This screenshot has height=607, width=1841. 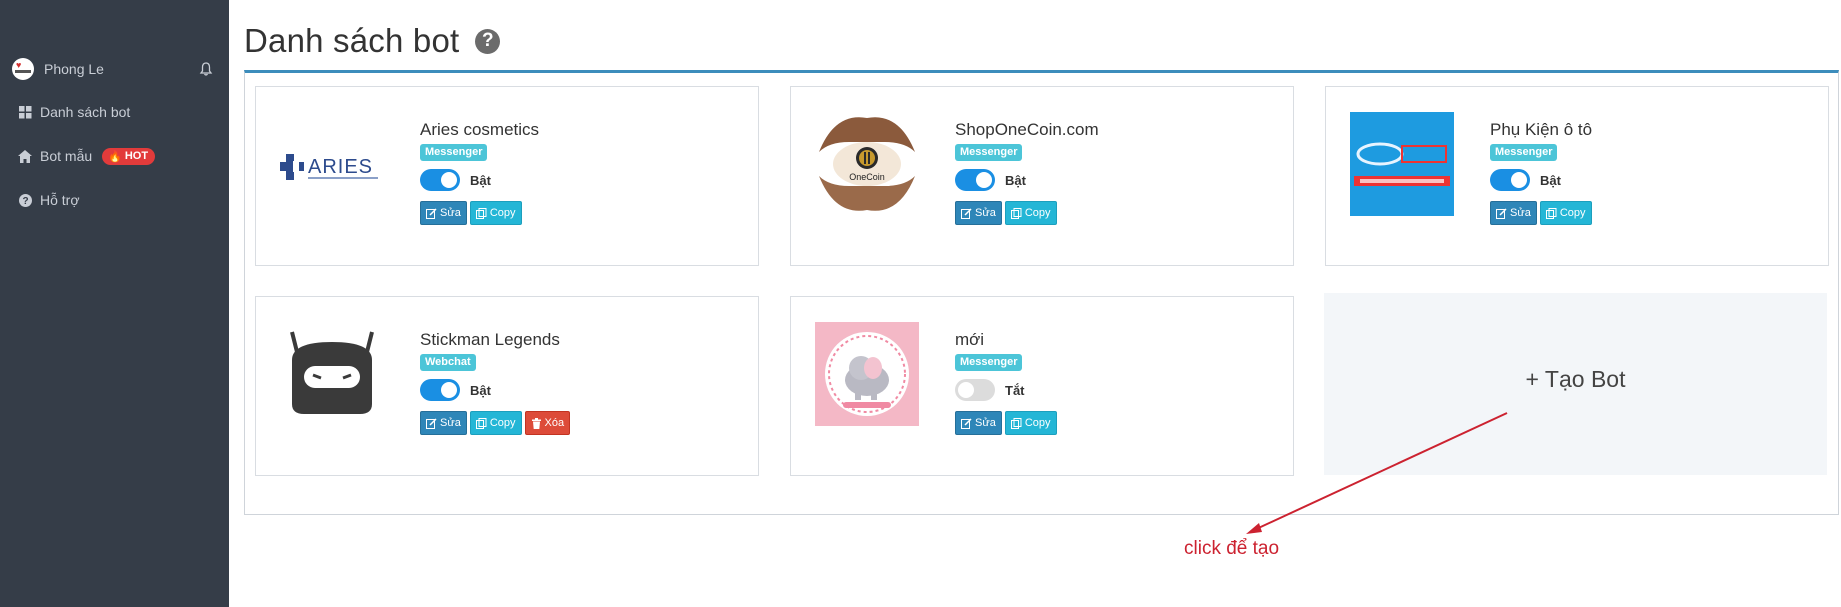 What do you see at coordinates (1575, 378) in the screenshot?
I see `create-bot-label: + Tạo Bot` at bounding box center [1575, 378].